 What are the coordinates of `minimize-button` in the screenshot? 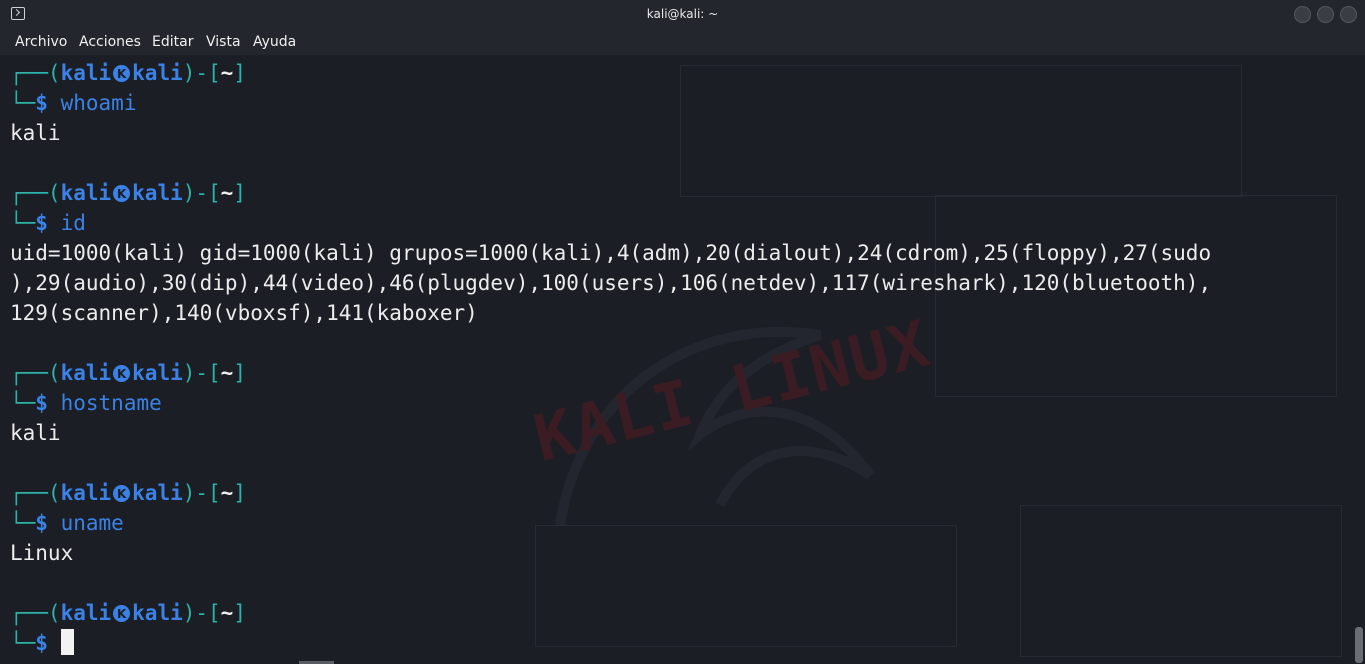 It's located at (1302, 14).